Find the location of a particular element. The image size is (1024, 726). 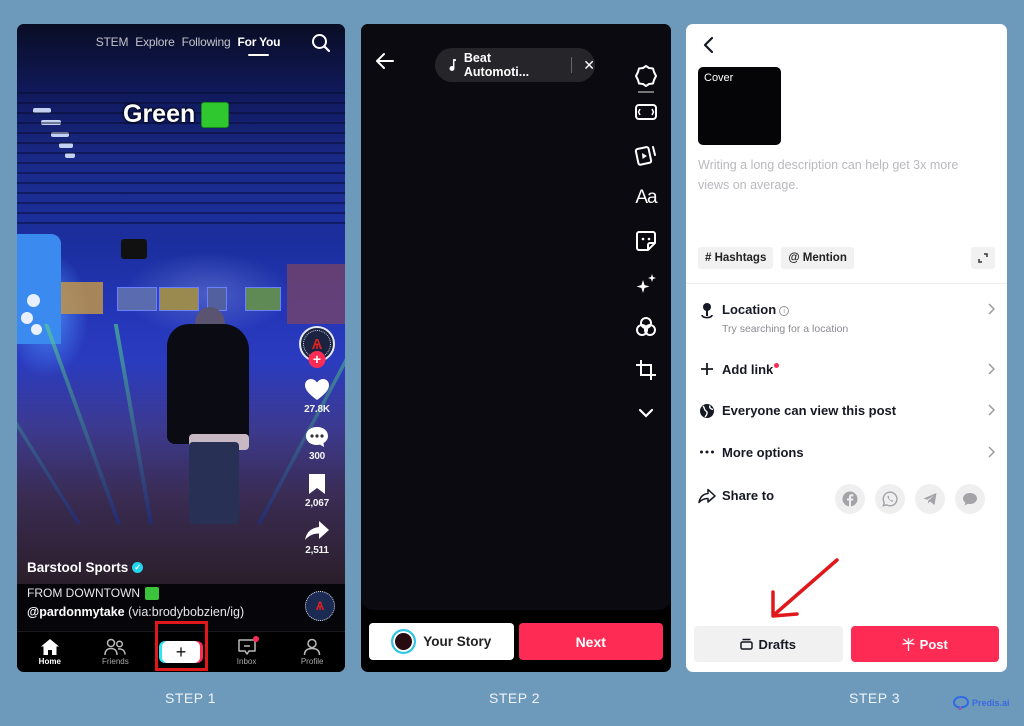

step-1-caption: STEP 1 is located at coordinates (190, 698).